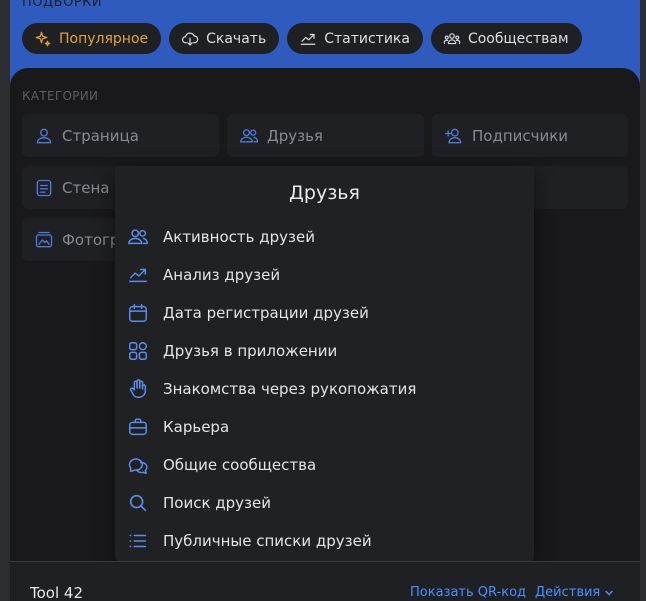 This screenshot has height=601, width=646. Describe the element at coordinates (518, 38) in the screenshot. I see `chip-label: Сообществам` at that location.